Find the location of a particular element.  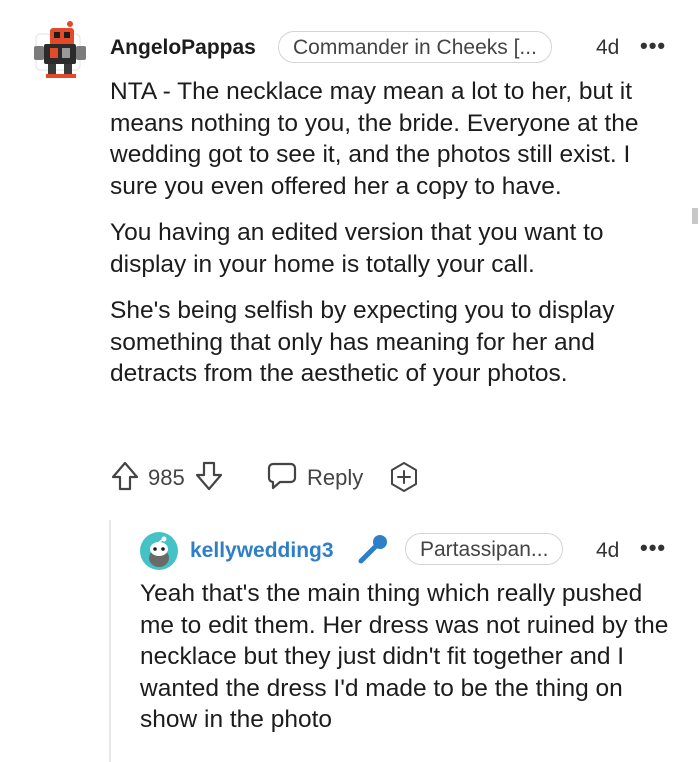

reply-avatar is located at coordinates (159, 551).